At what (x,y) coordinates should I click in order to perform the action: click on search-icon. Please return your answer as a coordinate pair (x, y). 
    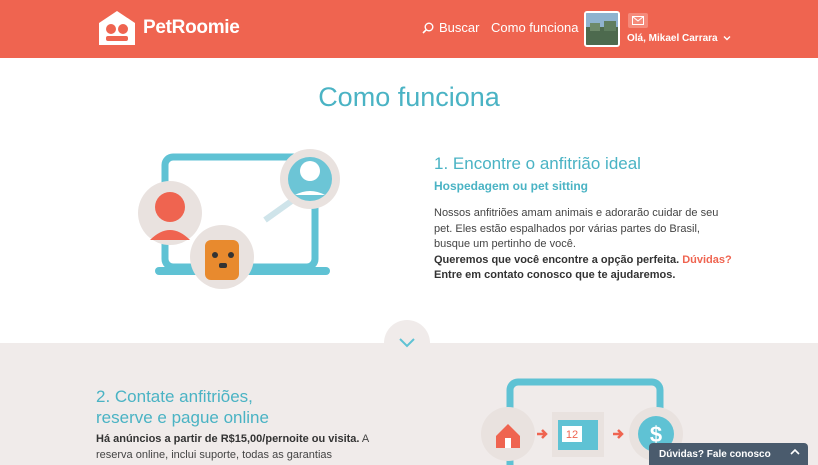
    Looking at the image, I should click on (428, 28).